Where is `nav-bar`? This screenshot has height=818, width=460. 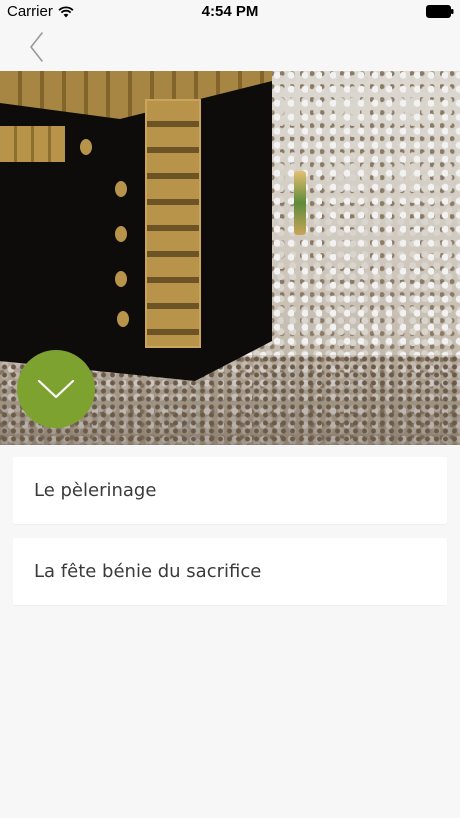
nav-bar is located at coordinates (230, 47).